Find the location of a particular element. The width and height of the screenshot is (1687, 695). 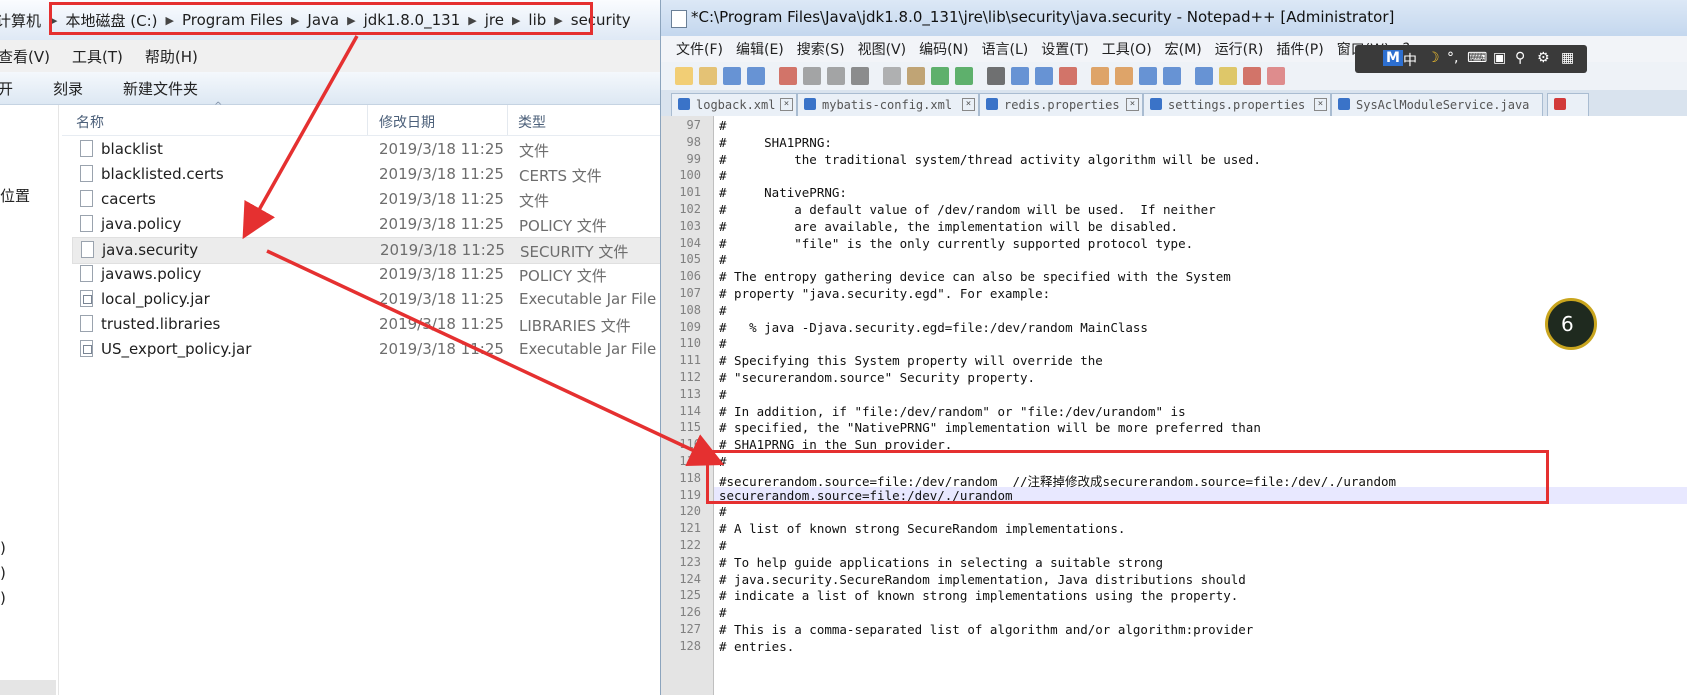

redo-icon is located at coordinates (964, 76).